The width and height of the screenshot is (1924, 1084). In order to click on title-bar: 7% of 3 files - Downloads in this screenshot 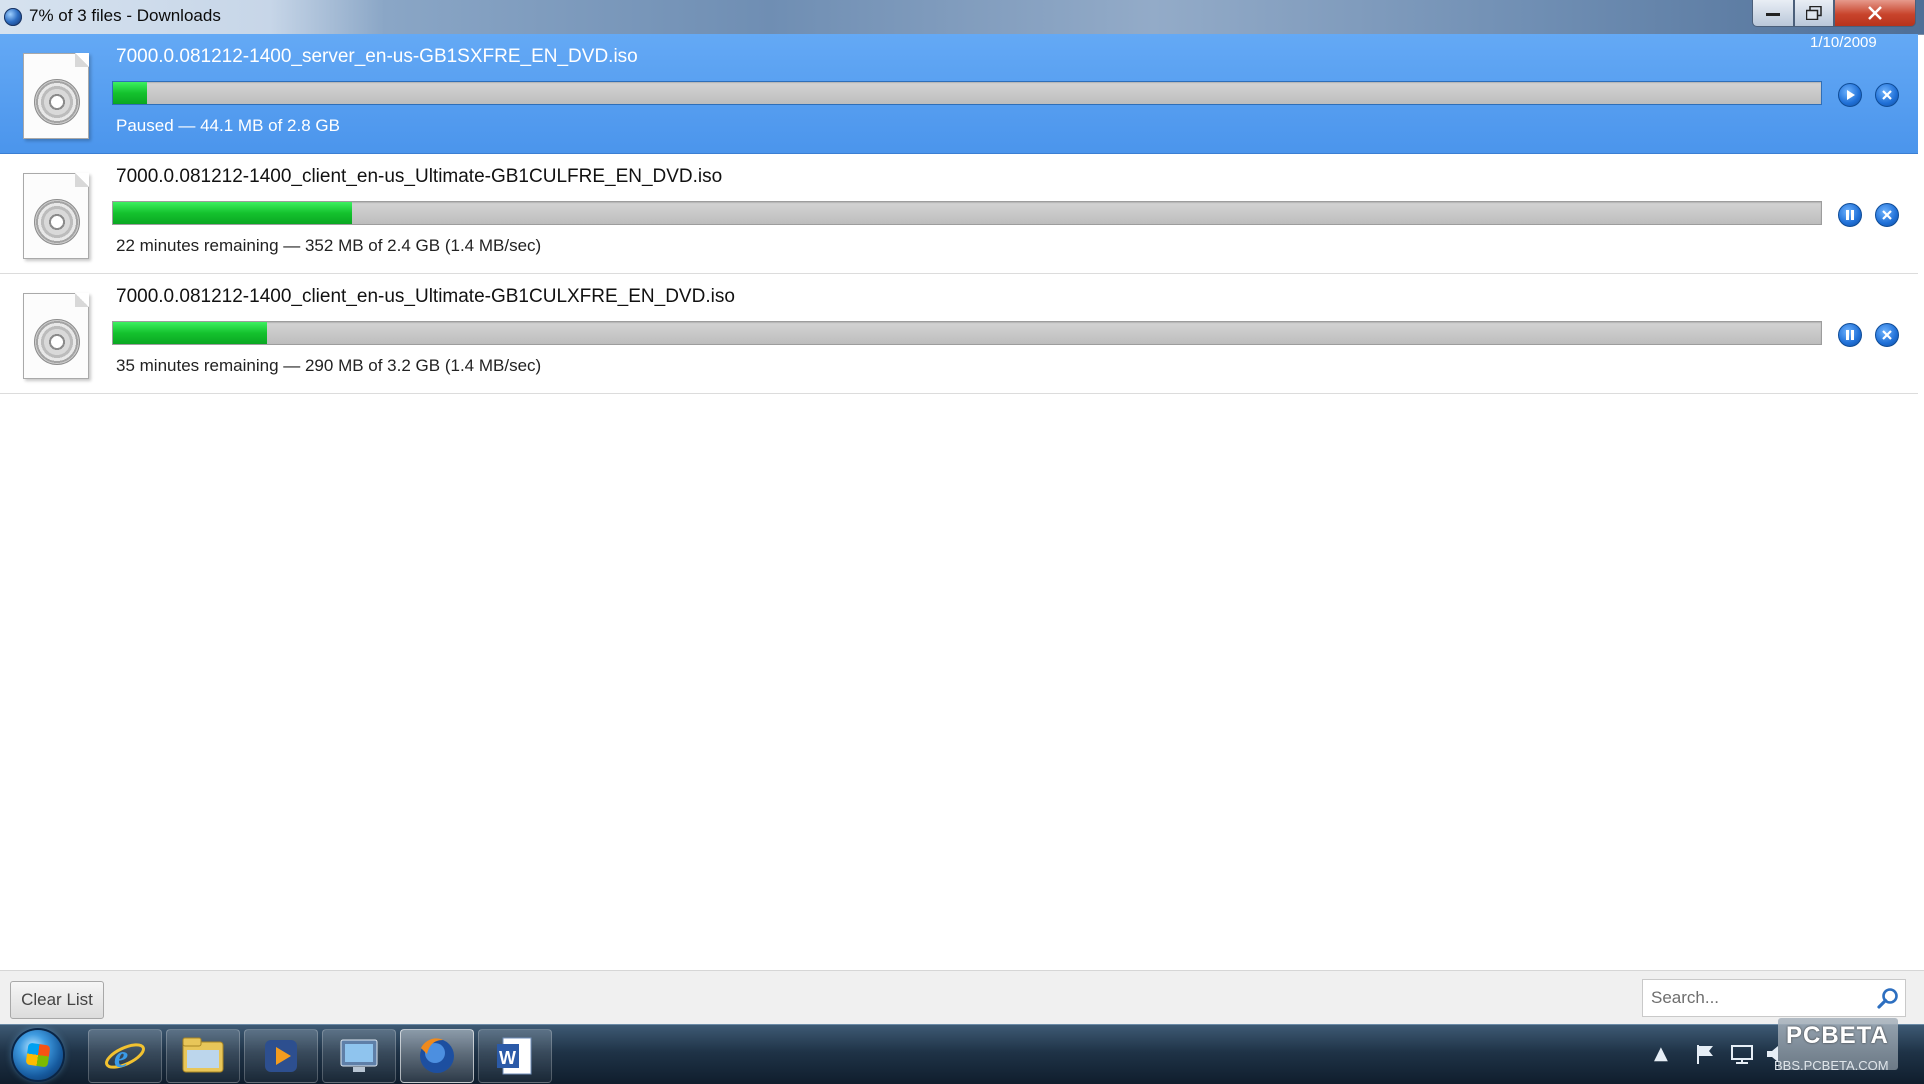, I will do `click(962, 17)`.